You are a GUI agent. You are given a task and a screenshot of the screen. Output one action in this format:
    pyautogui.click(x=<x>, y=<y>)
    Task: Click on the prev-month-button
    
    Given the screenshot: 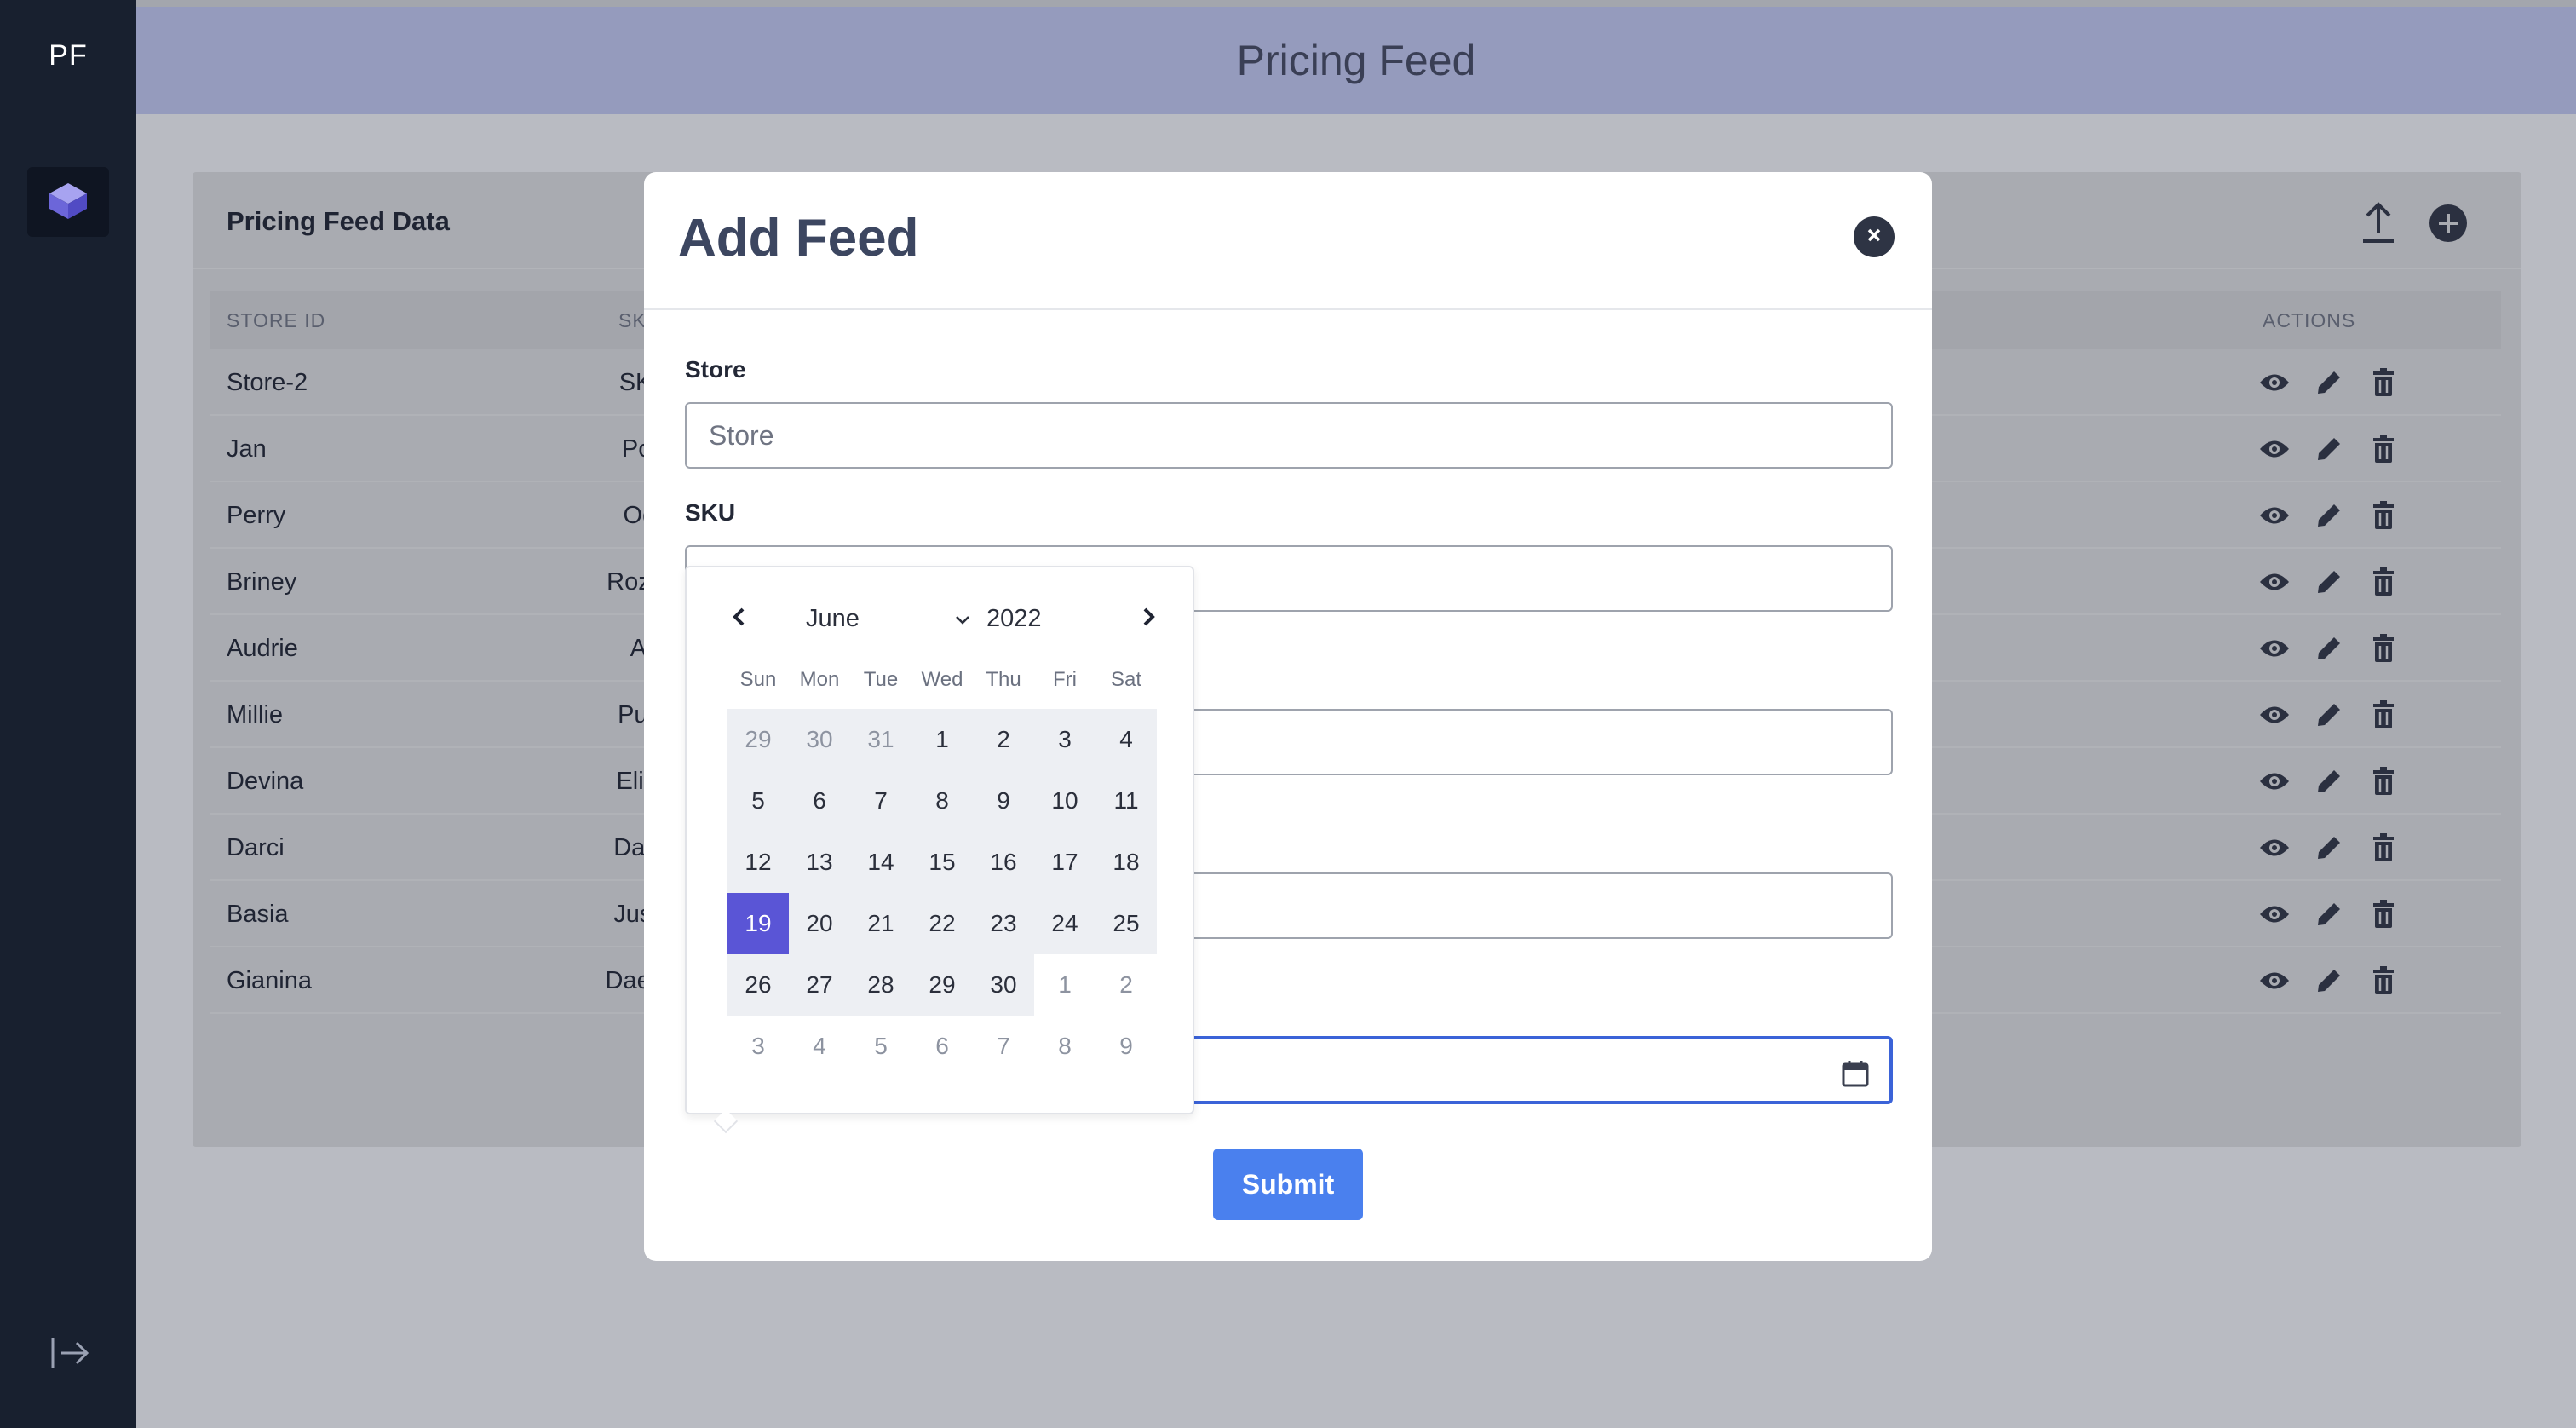 What is the action you would take?
    pyautogui.click(x=739, y=619)
    